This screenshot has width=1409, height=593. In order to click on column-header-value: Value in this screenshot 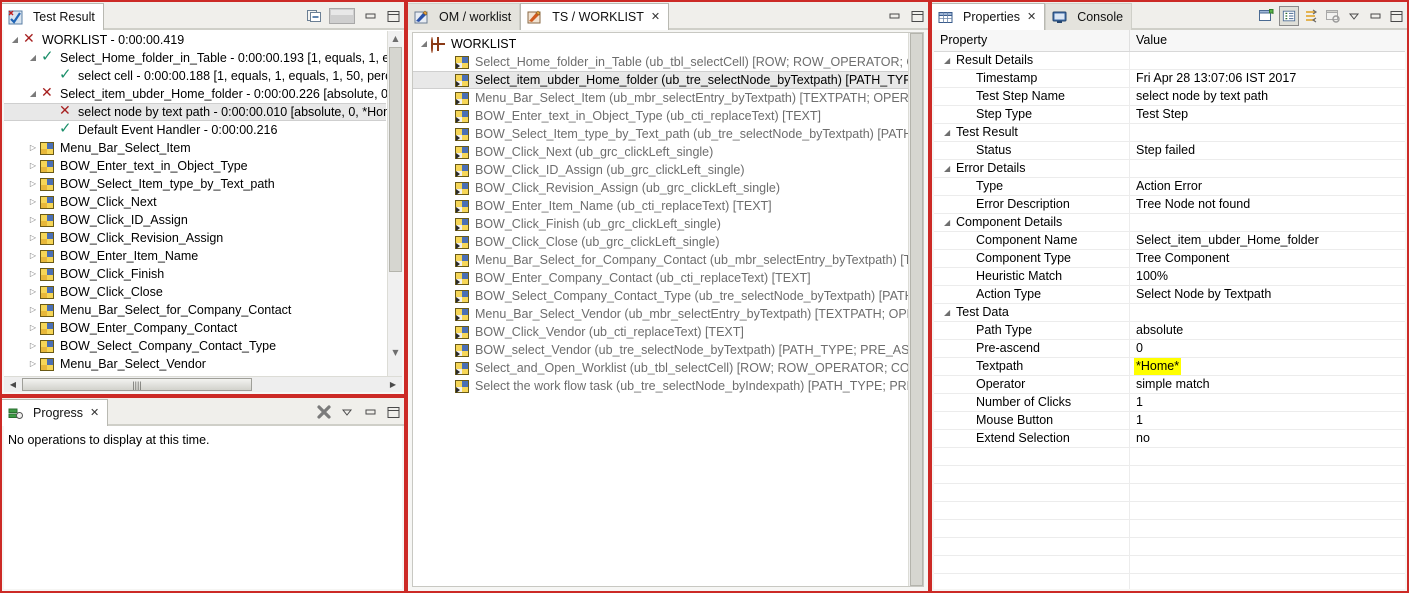, I will do `click(1267, 40)`.